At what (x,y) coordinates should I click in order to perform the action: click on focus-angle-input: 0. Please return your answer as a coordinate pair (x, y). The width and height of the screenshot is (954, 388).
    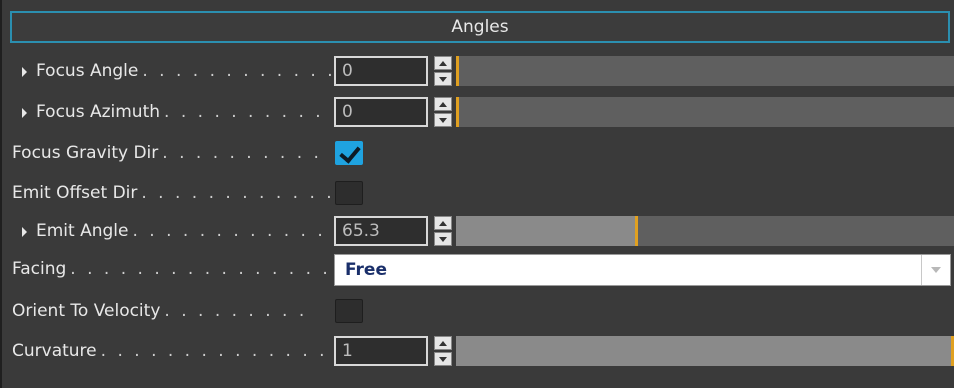
    Looking at the image, I should click on (381, 71).